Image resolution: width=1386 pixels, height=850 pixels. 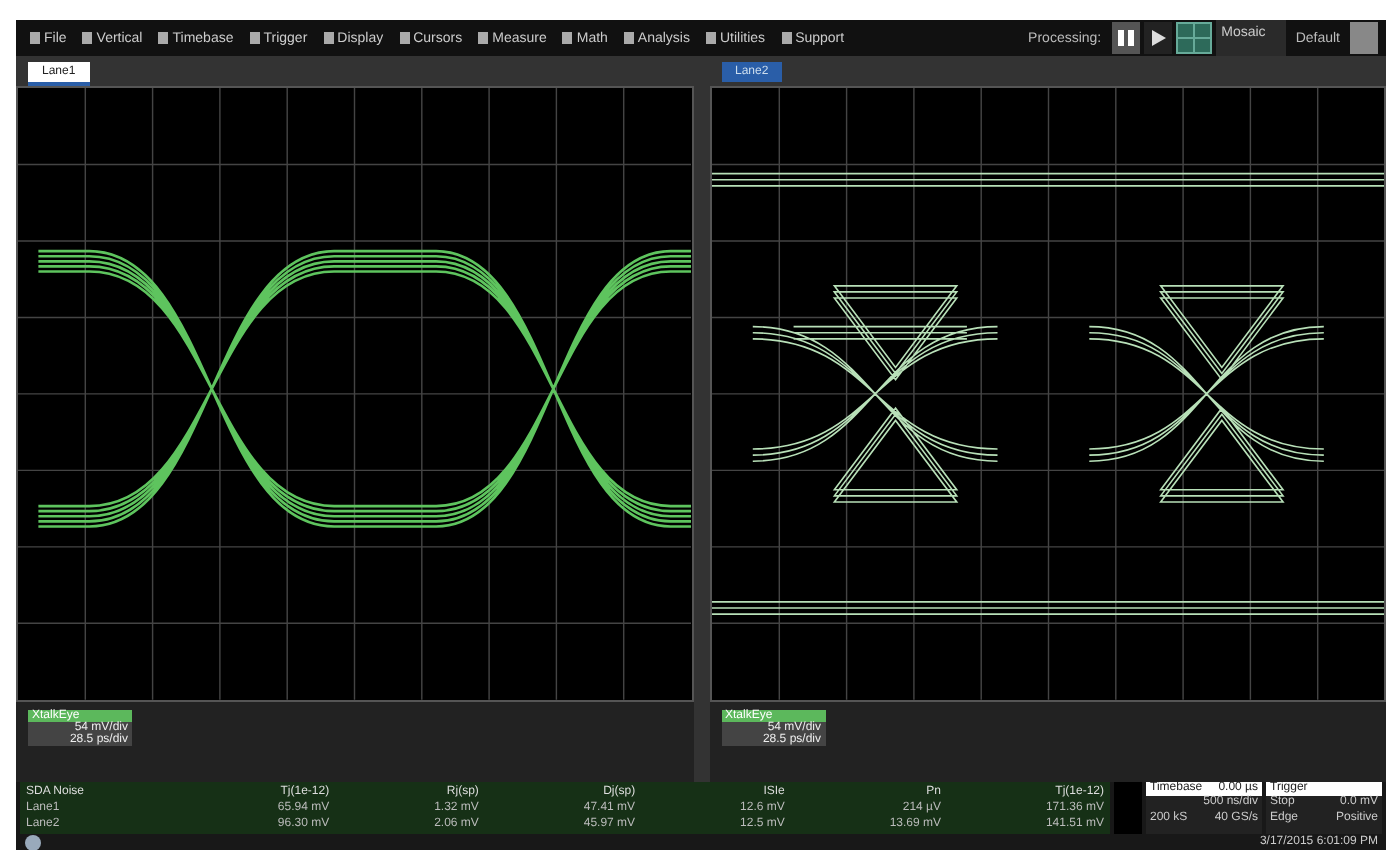 I want to click on play-button, so click(x=1157, y=38).